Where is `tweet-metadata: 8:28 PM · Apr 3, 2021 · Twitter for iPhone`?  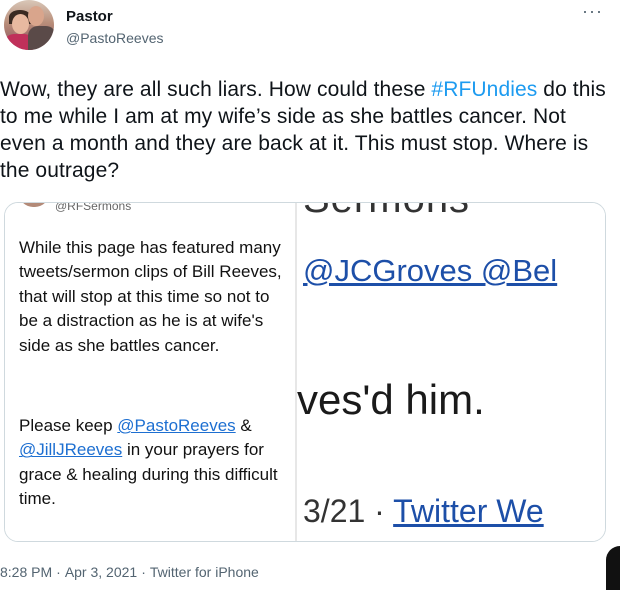
tweet-metadata: 8:28 PM · Apr 3, 2021 · Twitter for iPhone is located at coordinates (129, 572).